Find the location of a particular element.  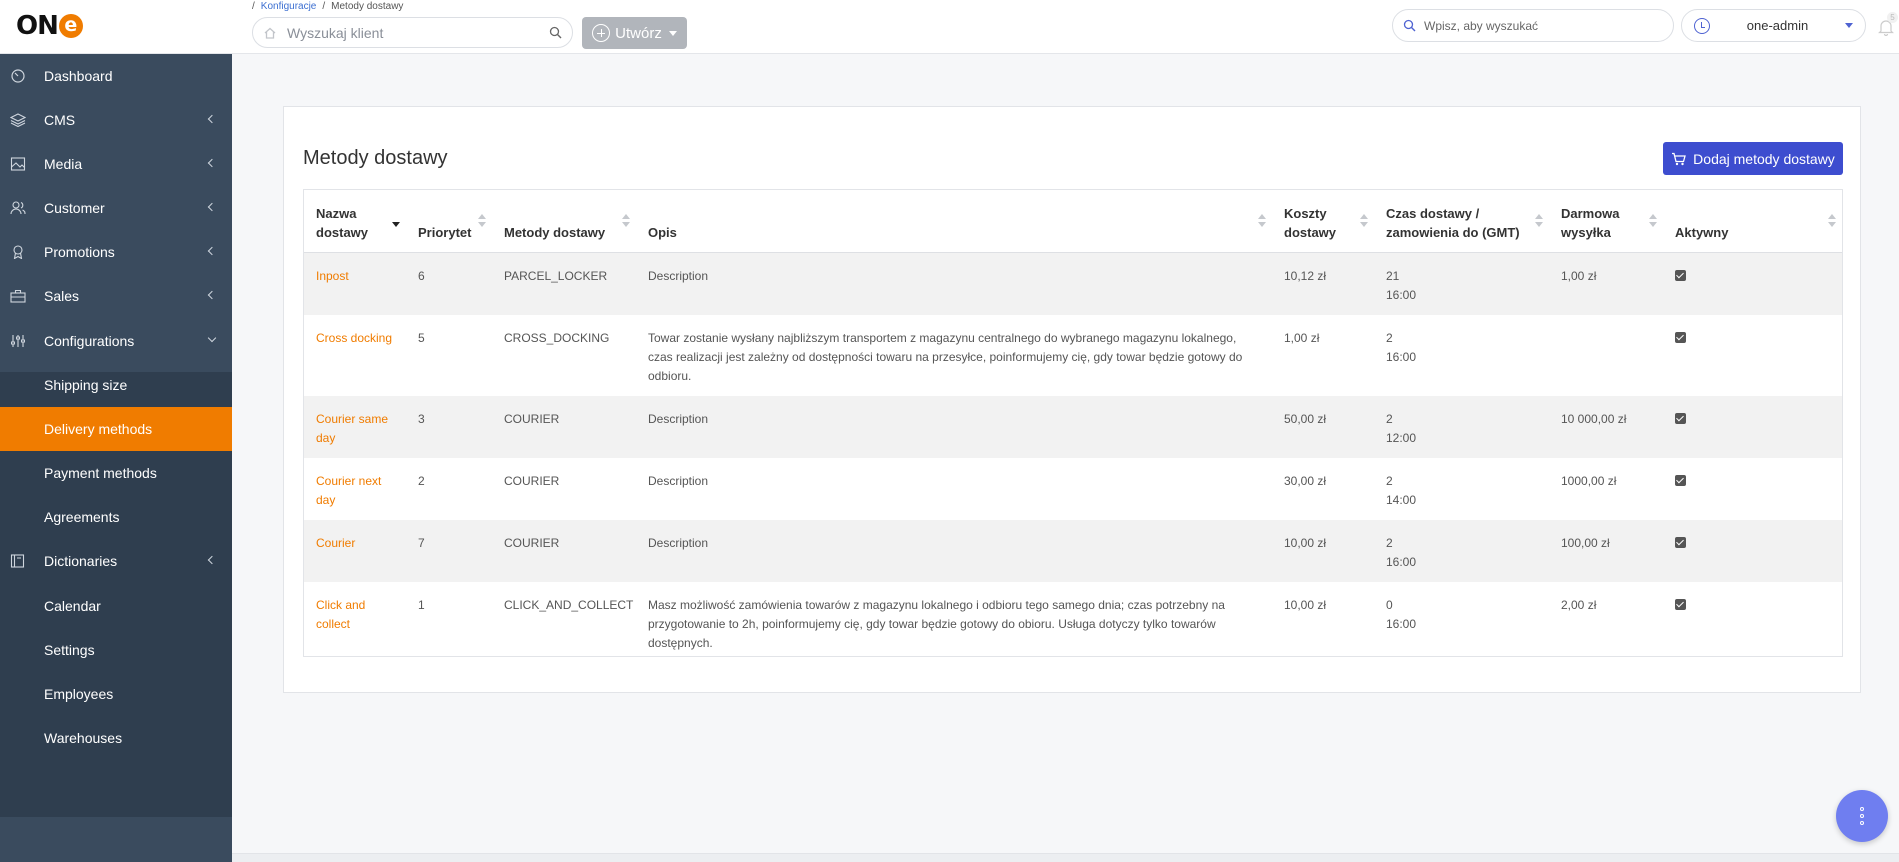

cell-priority: 6 is located at coordinates (449, 283).